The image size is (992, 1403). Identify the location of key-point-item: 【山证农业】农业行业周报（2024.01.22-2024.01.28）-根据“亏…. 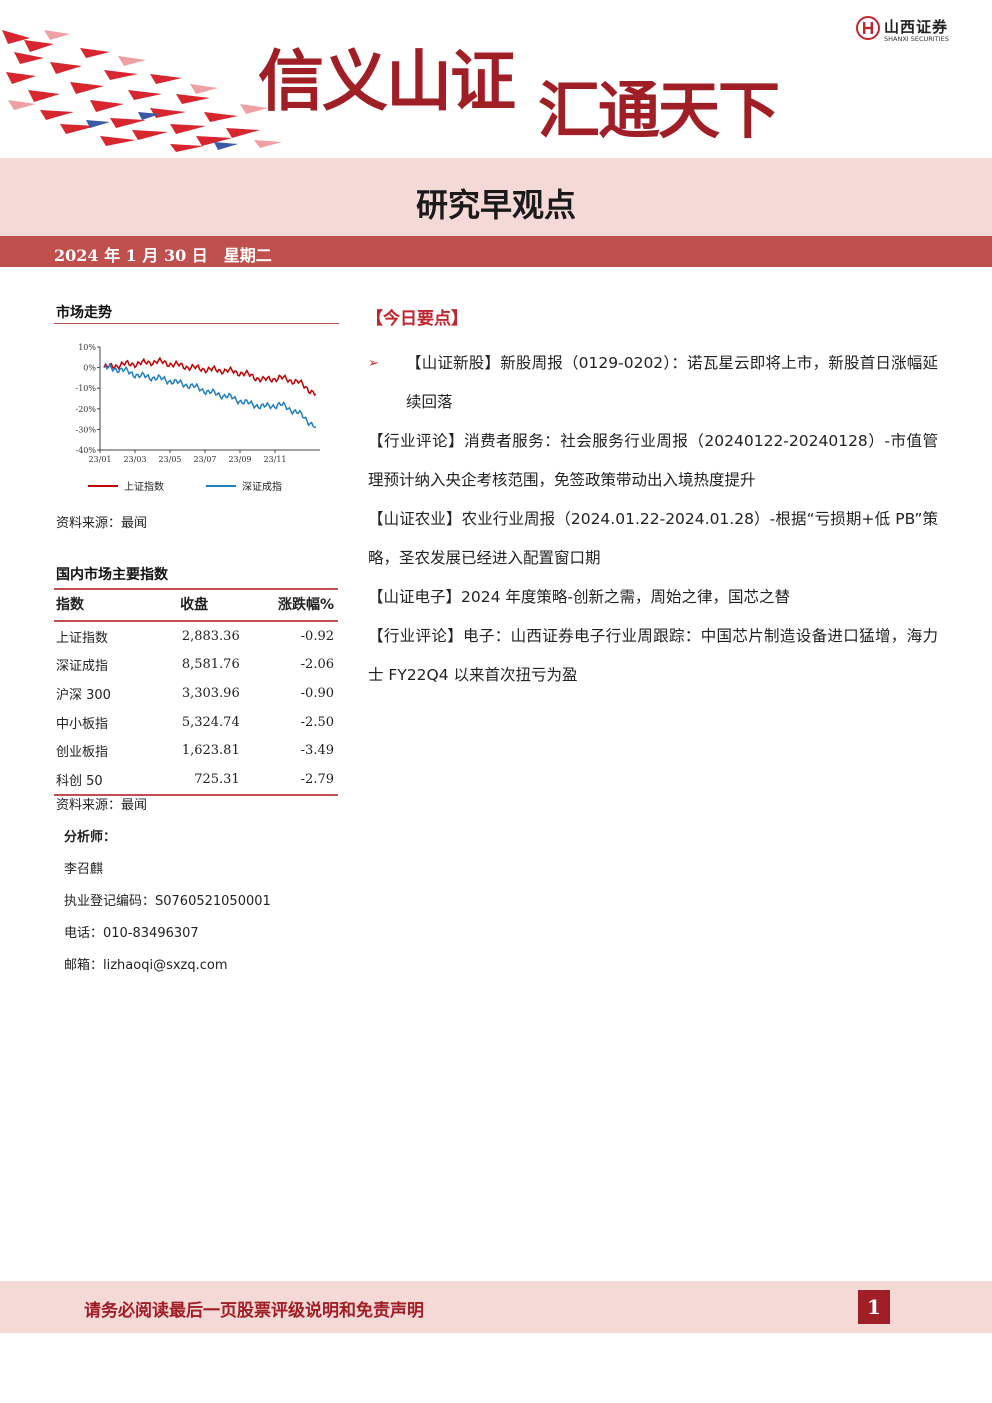
(653, 539).